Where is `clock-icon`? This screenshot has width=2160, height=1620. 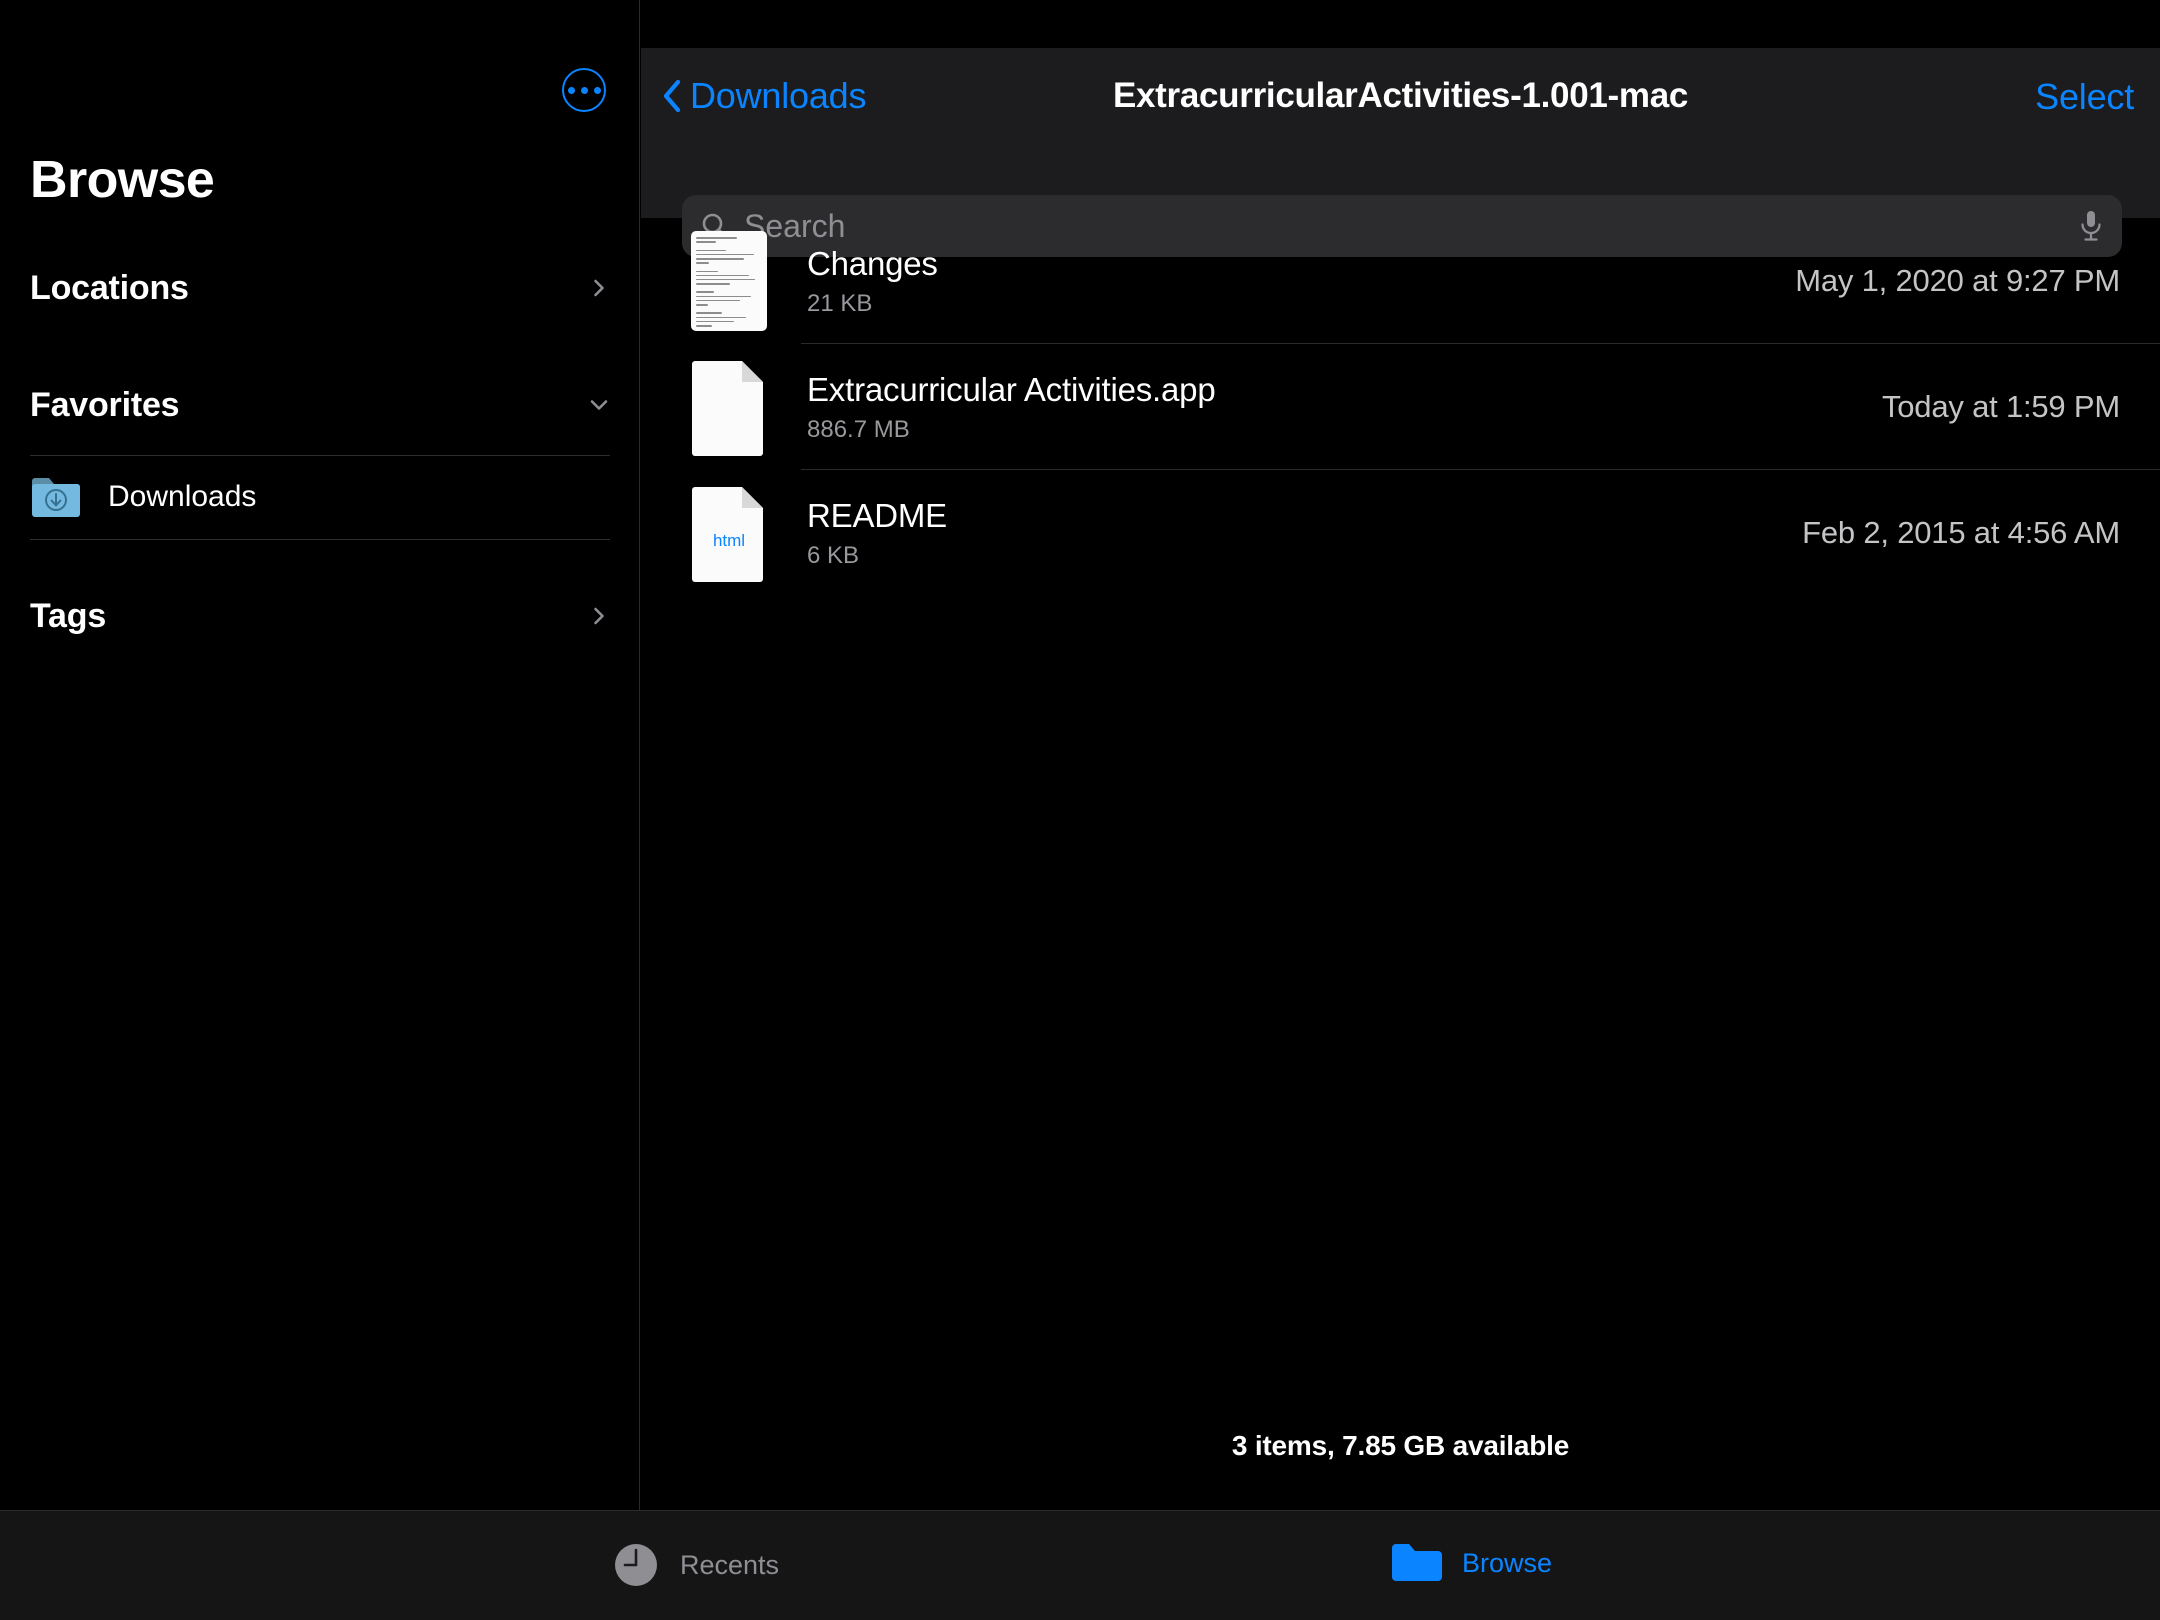
clock-icon is located at coordinates (636, 1565).